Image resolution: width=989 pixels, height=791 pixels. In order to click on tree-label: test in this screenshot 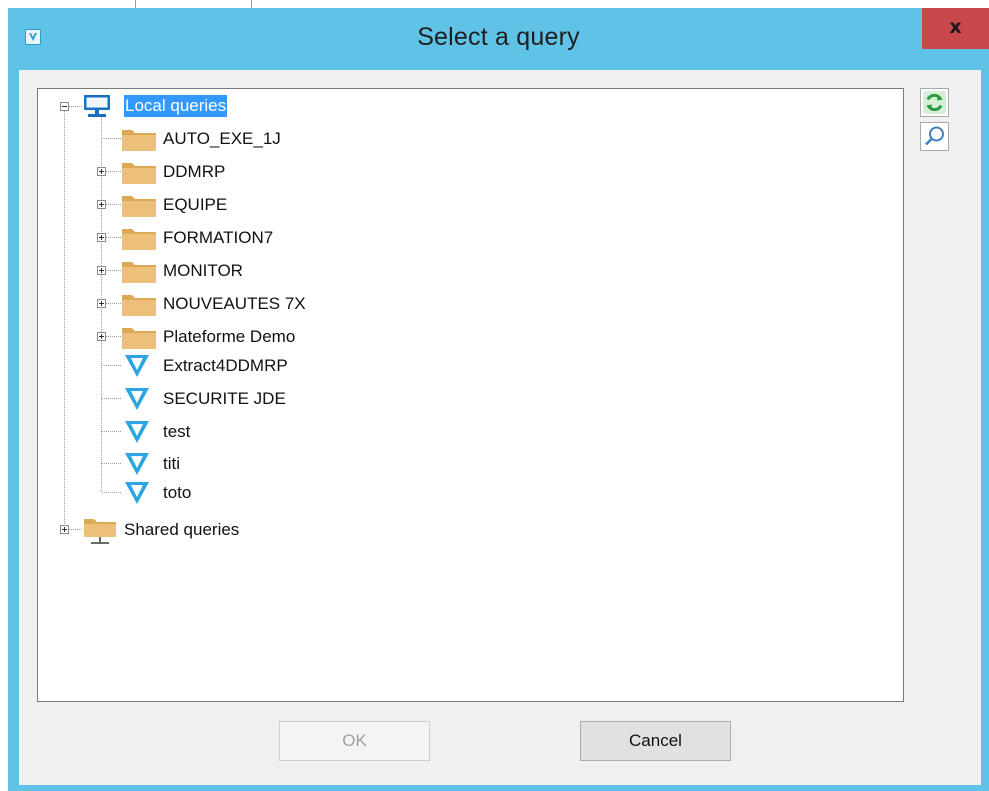, I will do `click(177, 431)`.